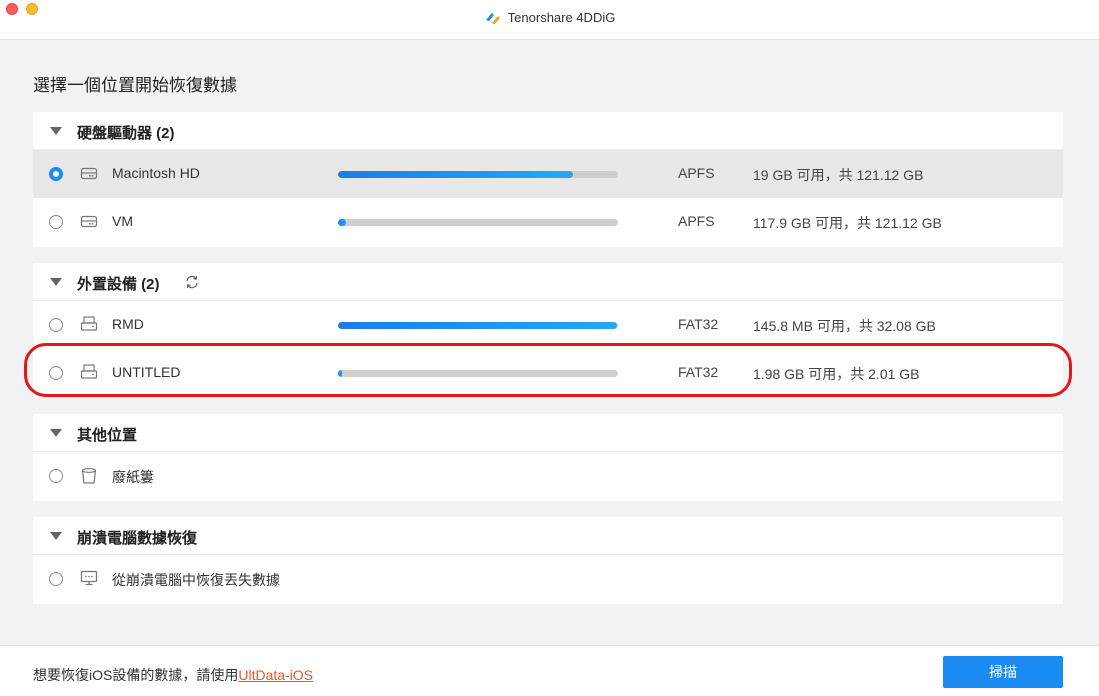  Describe the element at coordinates (493, 19) in the screenshot. I see `app-logo-icon` at that location.